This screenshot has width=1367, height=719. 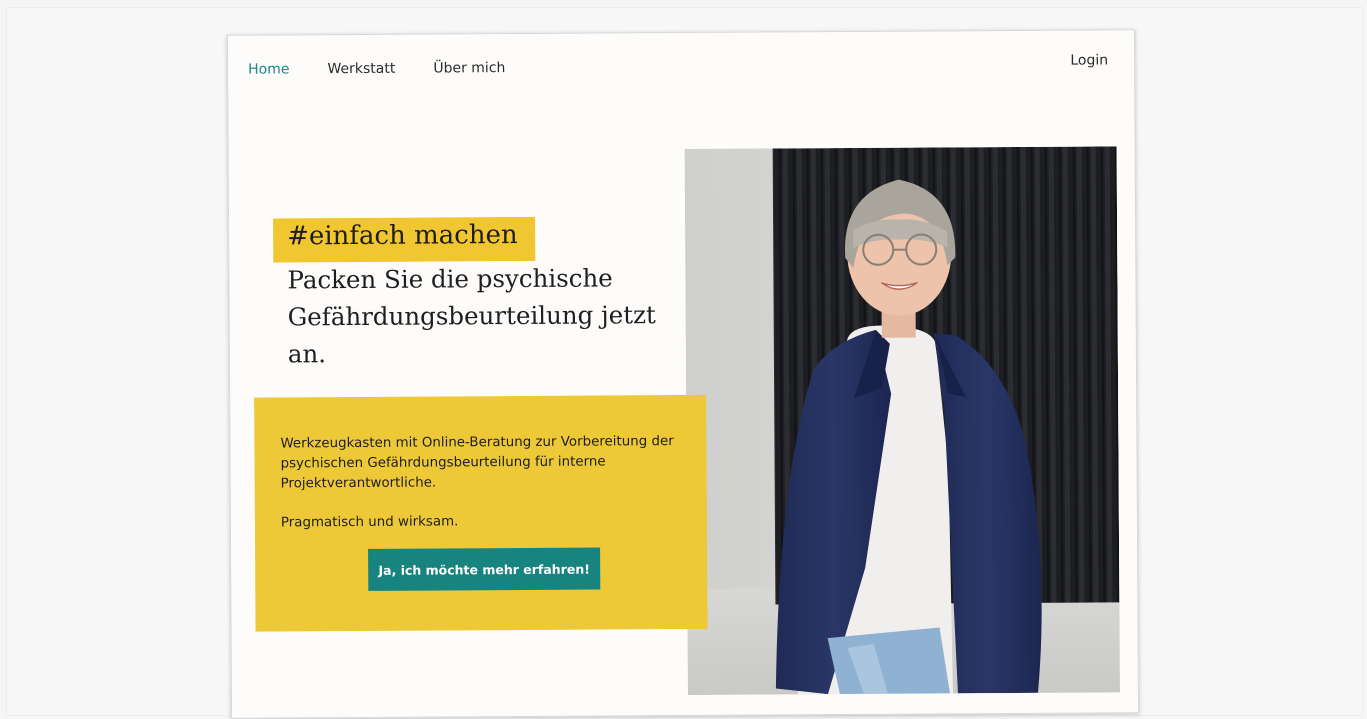 What do you see at coordinates (370, 522) in the screenshot?
I see `intro-tagline: Pragmatisch und wirksam.` at bounding box center [370, 522].